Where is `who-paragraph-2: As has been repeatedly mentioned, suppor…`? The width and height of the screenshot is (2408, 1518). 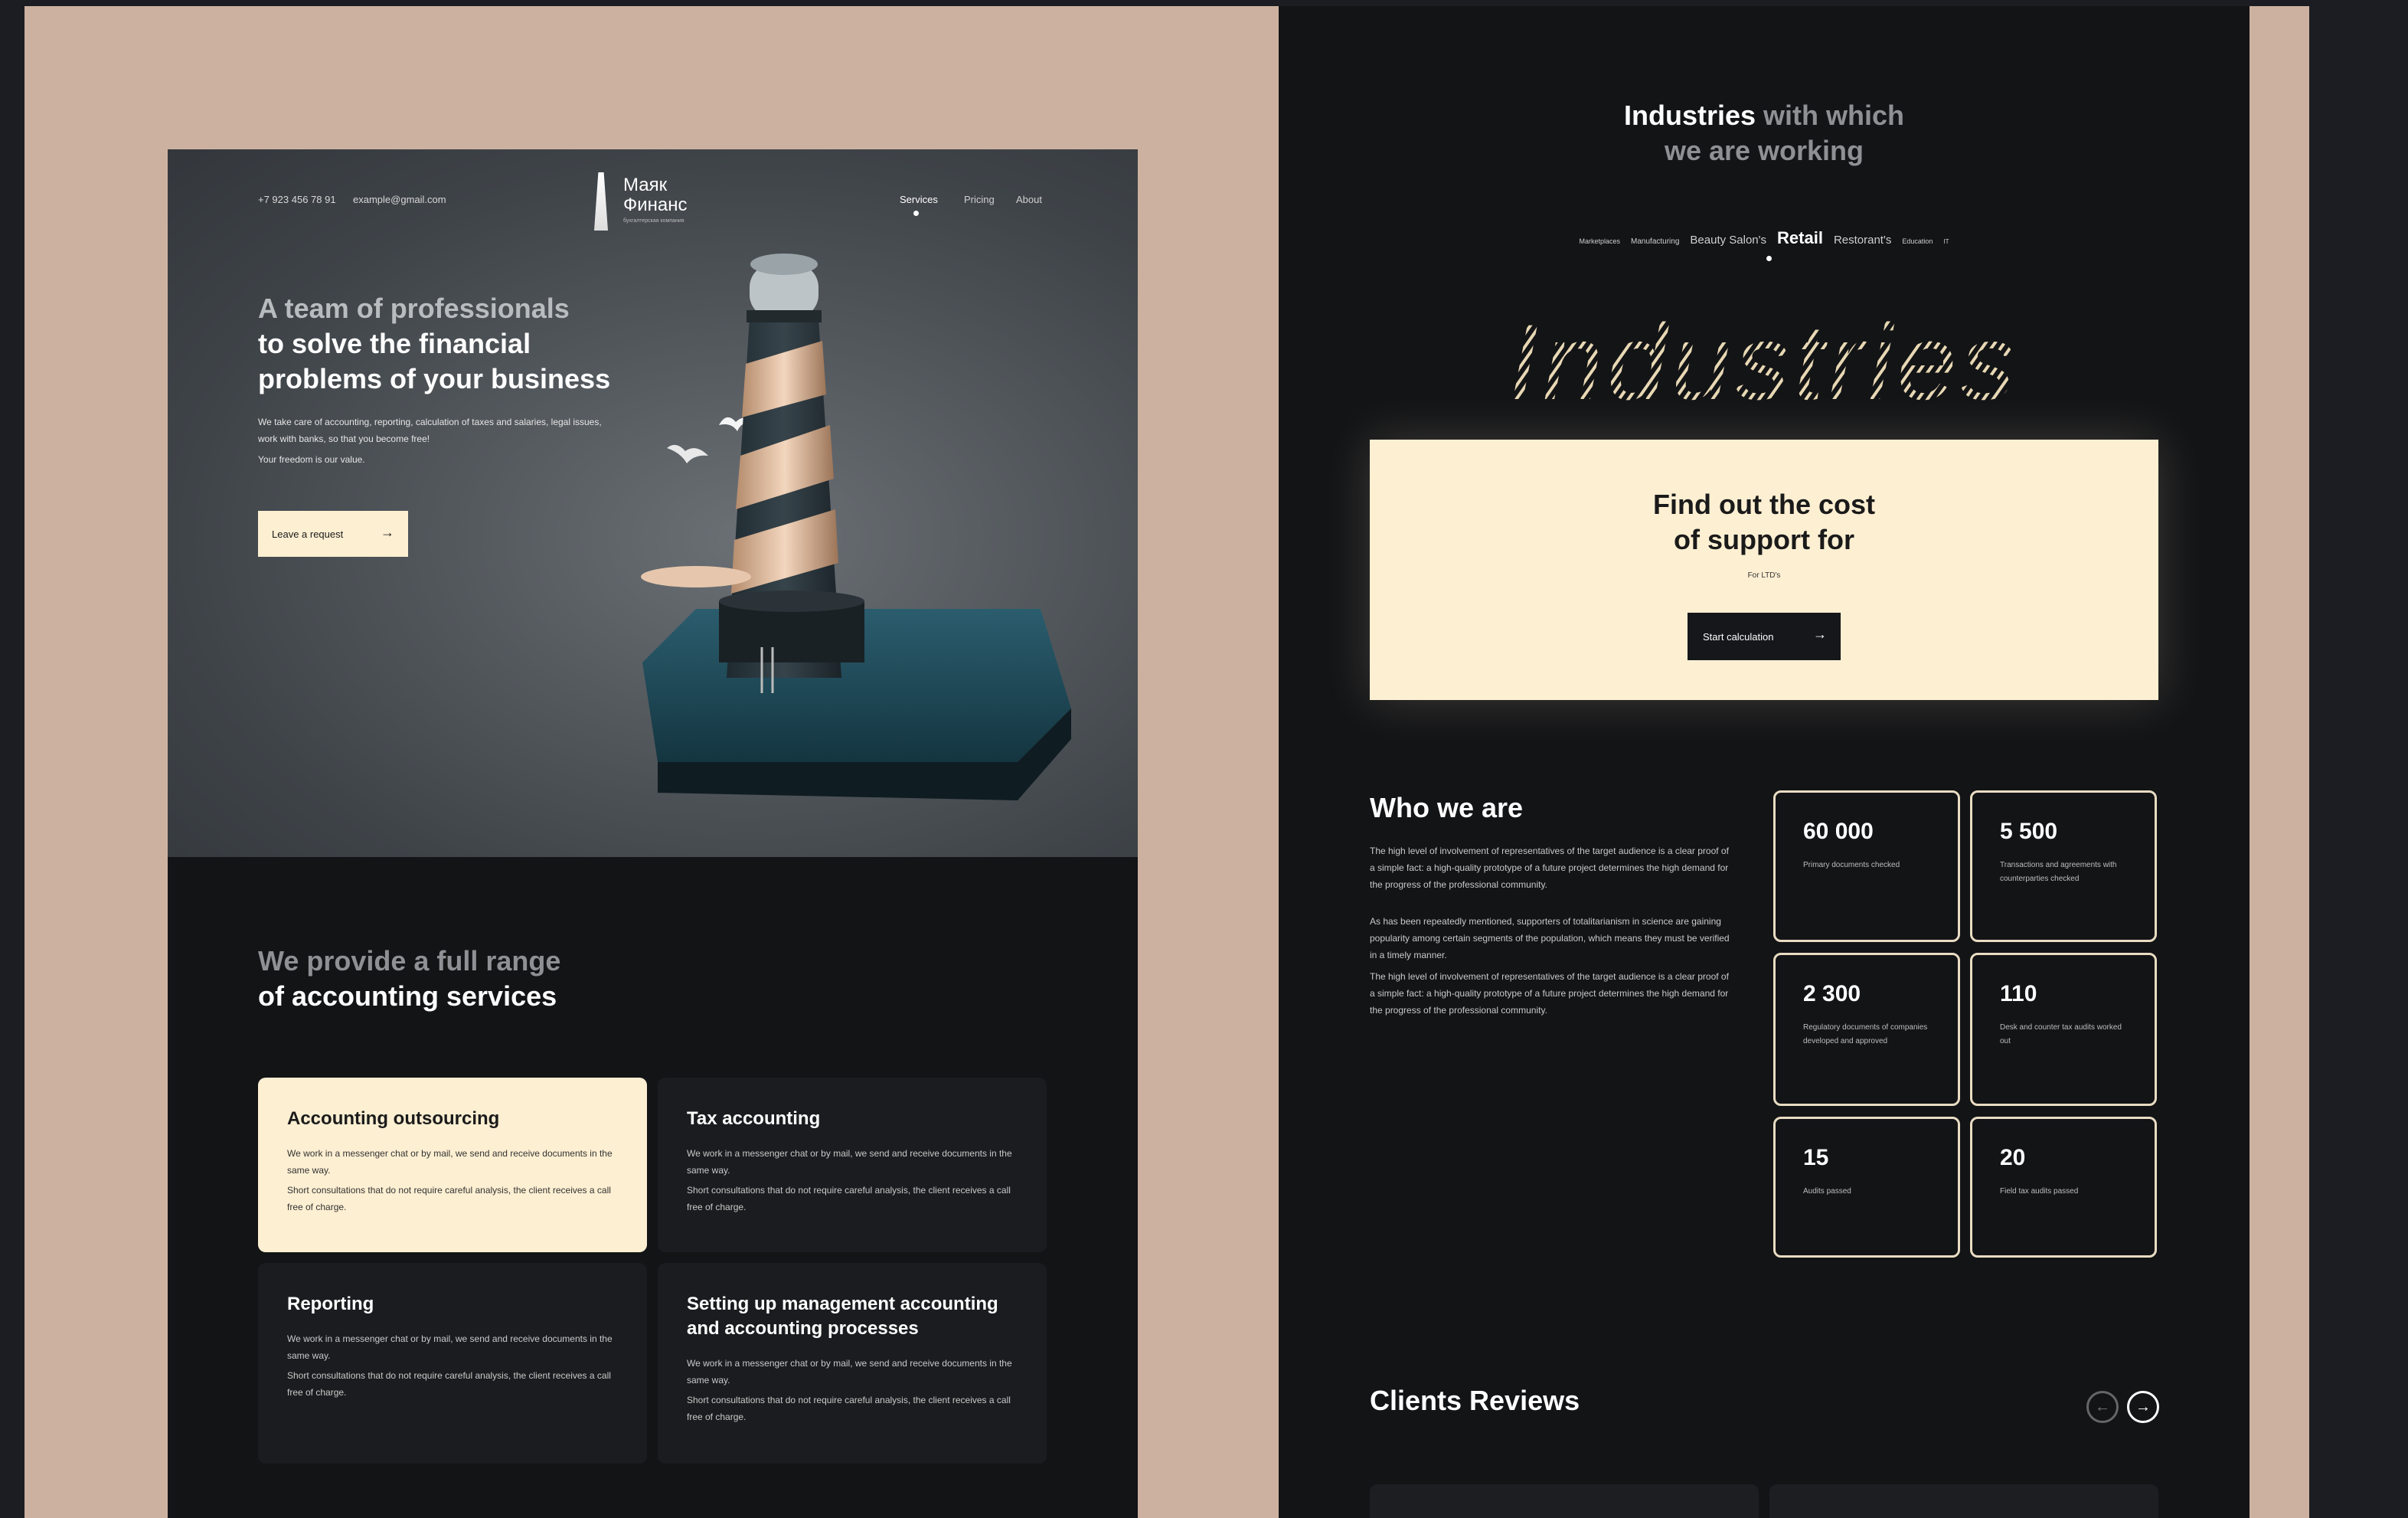
who-paragraph-2: As has been repeatedly mentioned, suppor… is located at coordinates (1550, 938).